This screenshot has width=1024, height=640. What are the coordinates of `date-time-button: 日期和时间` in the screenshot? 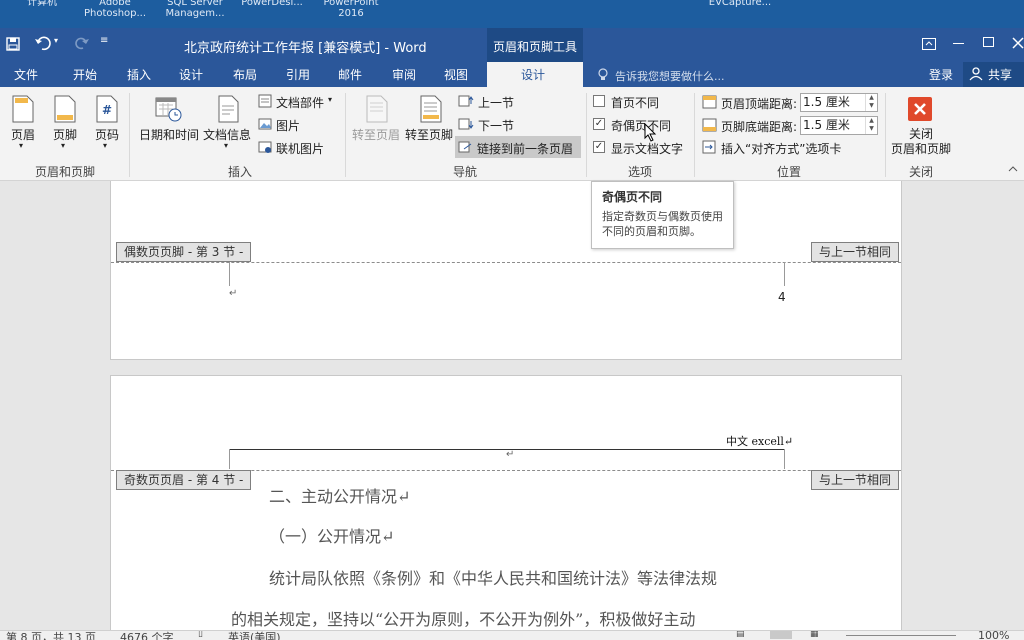 It's located at (169, 121).